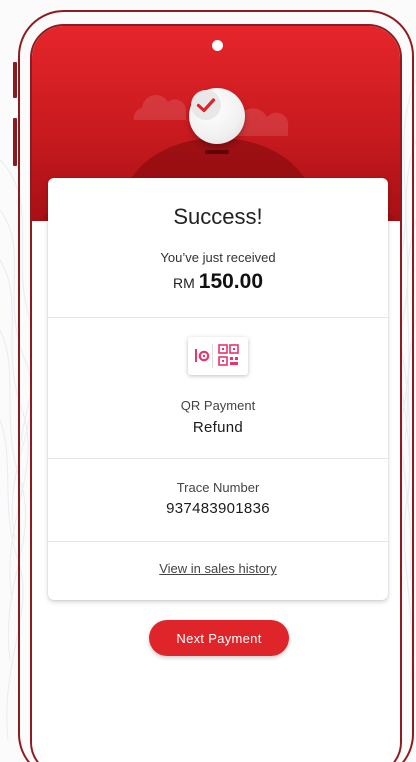  Describe the element at coordinates (206, 105) in the screenshot. I see `check-icon` at that location.